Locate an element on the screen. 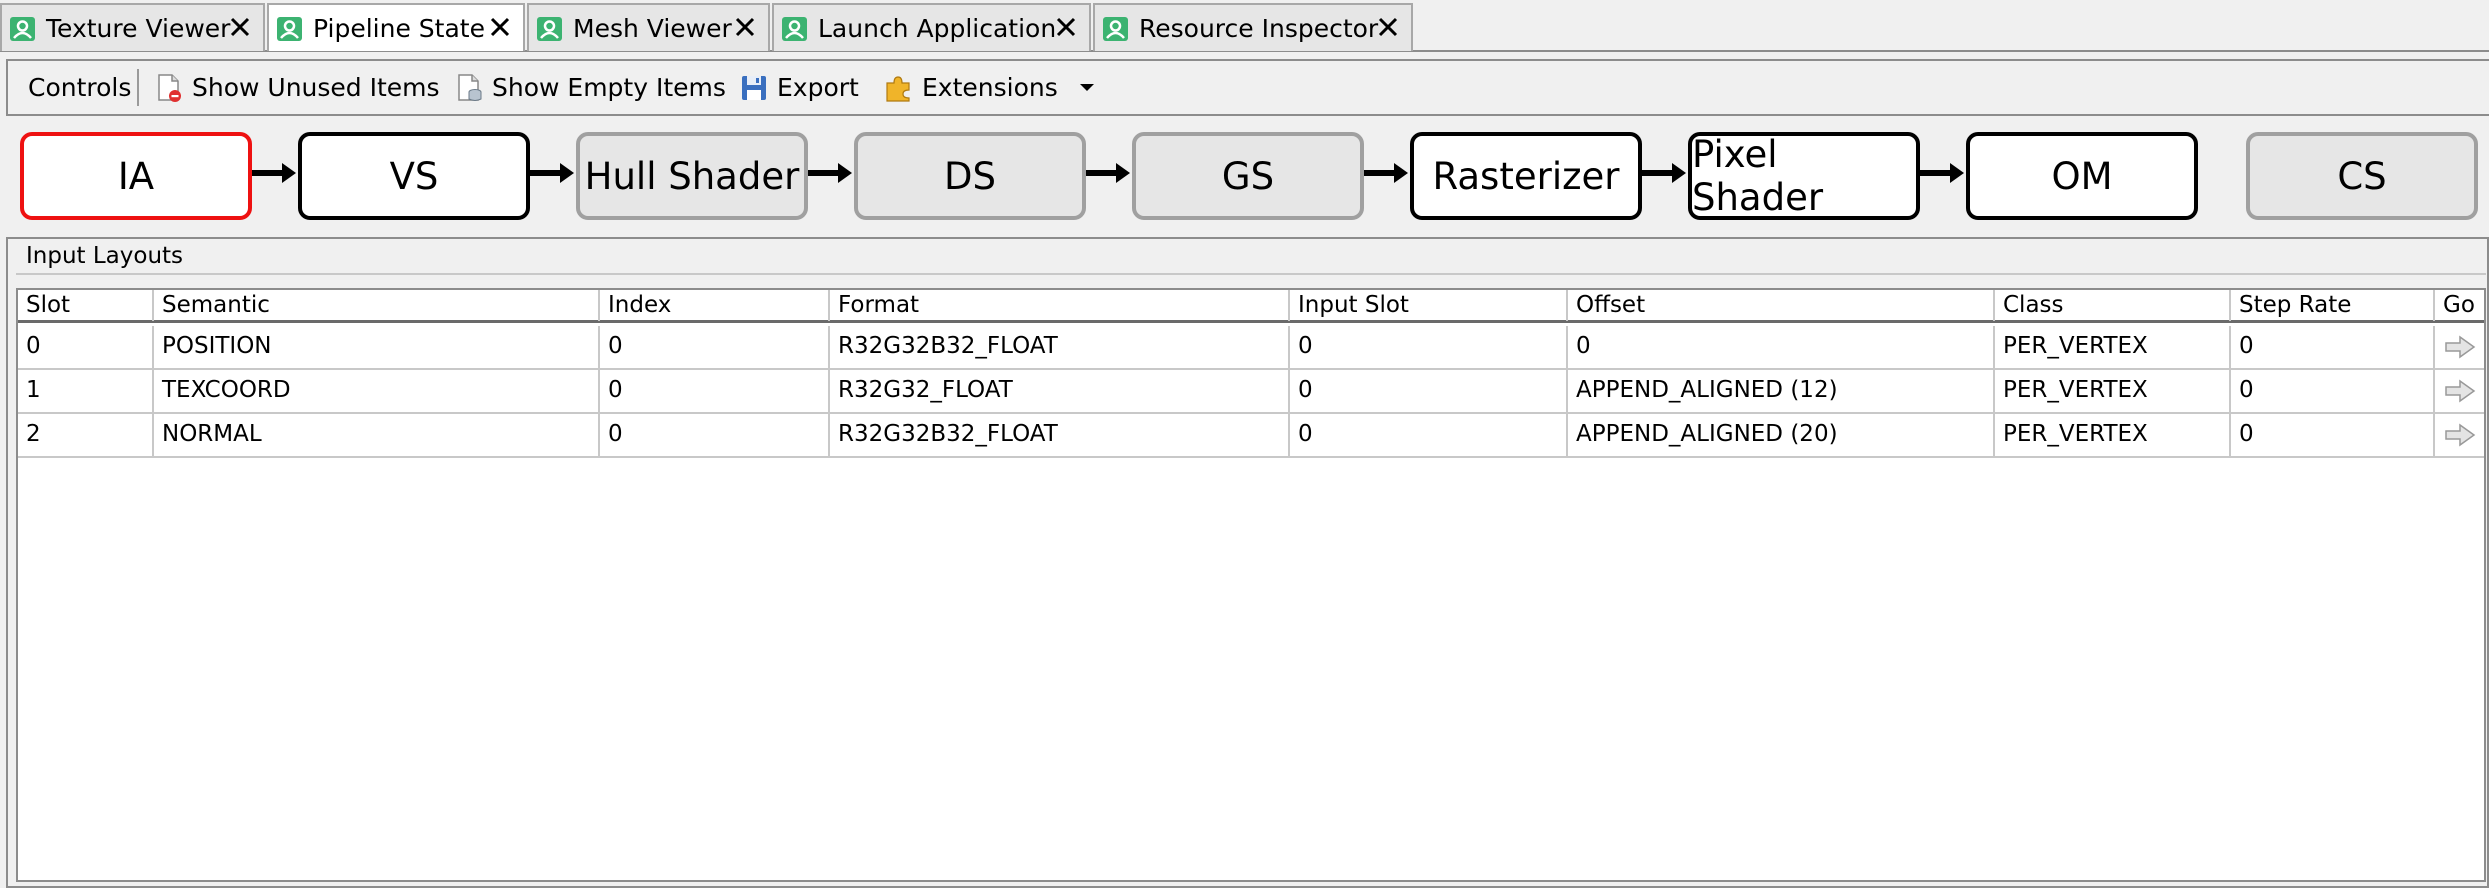 This screenshot has width=2489, height=888. save-icon is located at coordinates (754, 87).